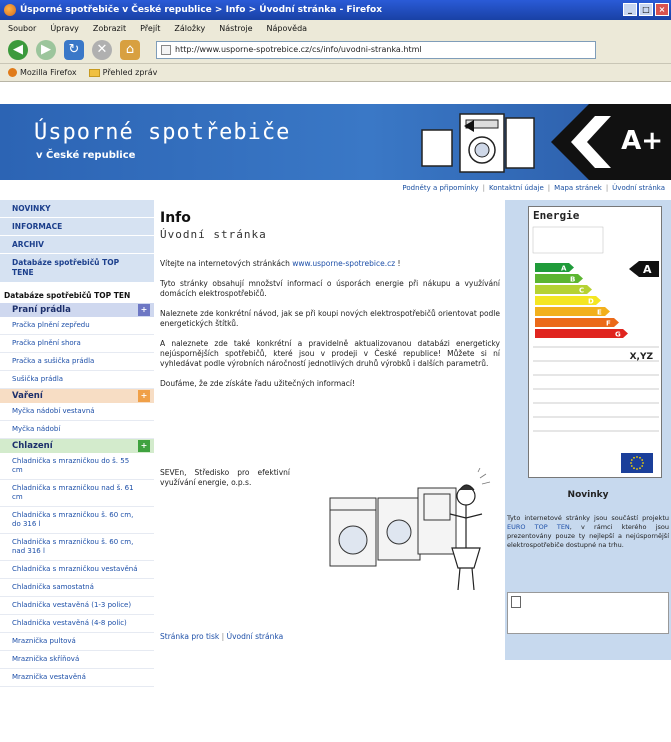 This screenshot has height=742, width=671. I want to click on nav-databaze: Databáze spotřebičů TOP TENE, so click(77, 268).